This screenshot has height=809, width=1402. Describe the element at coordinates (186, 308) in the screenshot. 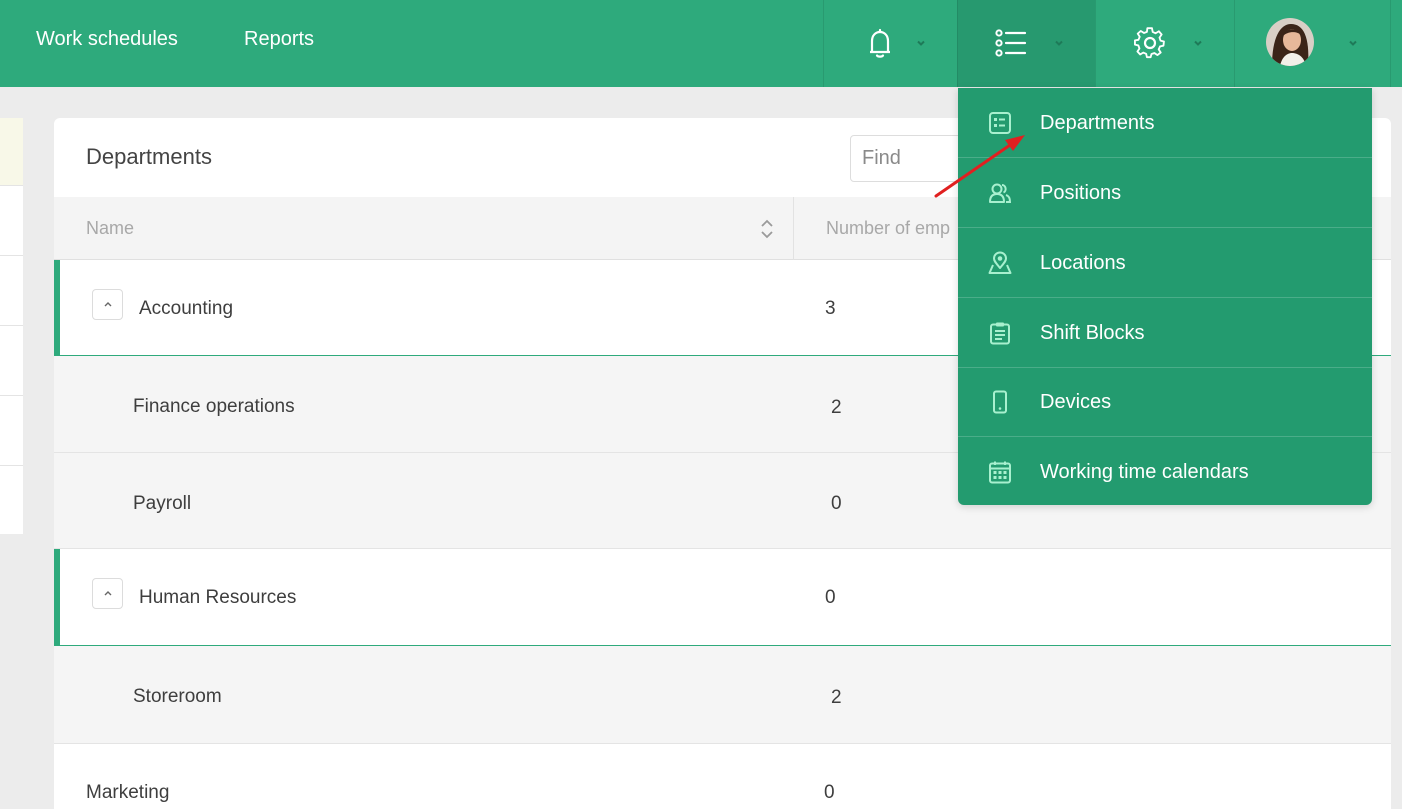

I see `department-name: Accounting` at that location.